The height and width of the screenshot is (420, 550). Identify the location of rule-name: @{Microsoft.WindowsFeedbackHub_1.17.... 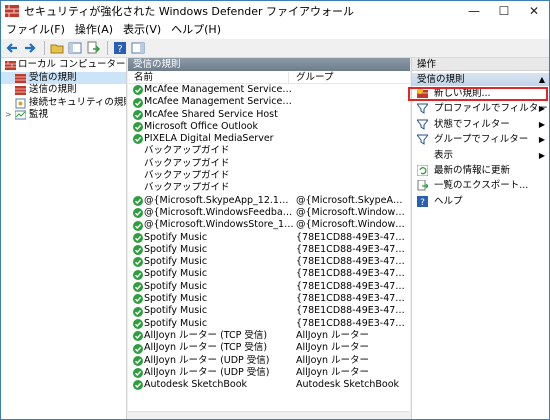
(219, 212).